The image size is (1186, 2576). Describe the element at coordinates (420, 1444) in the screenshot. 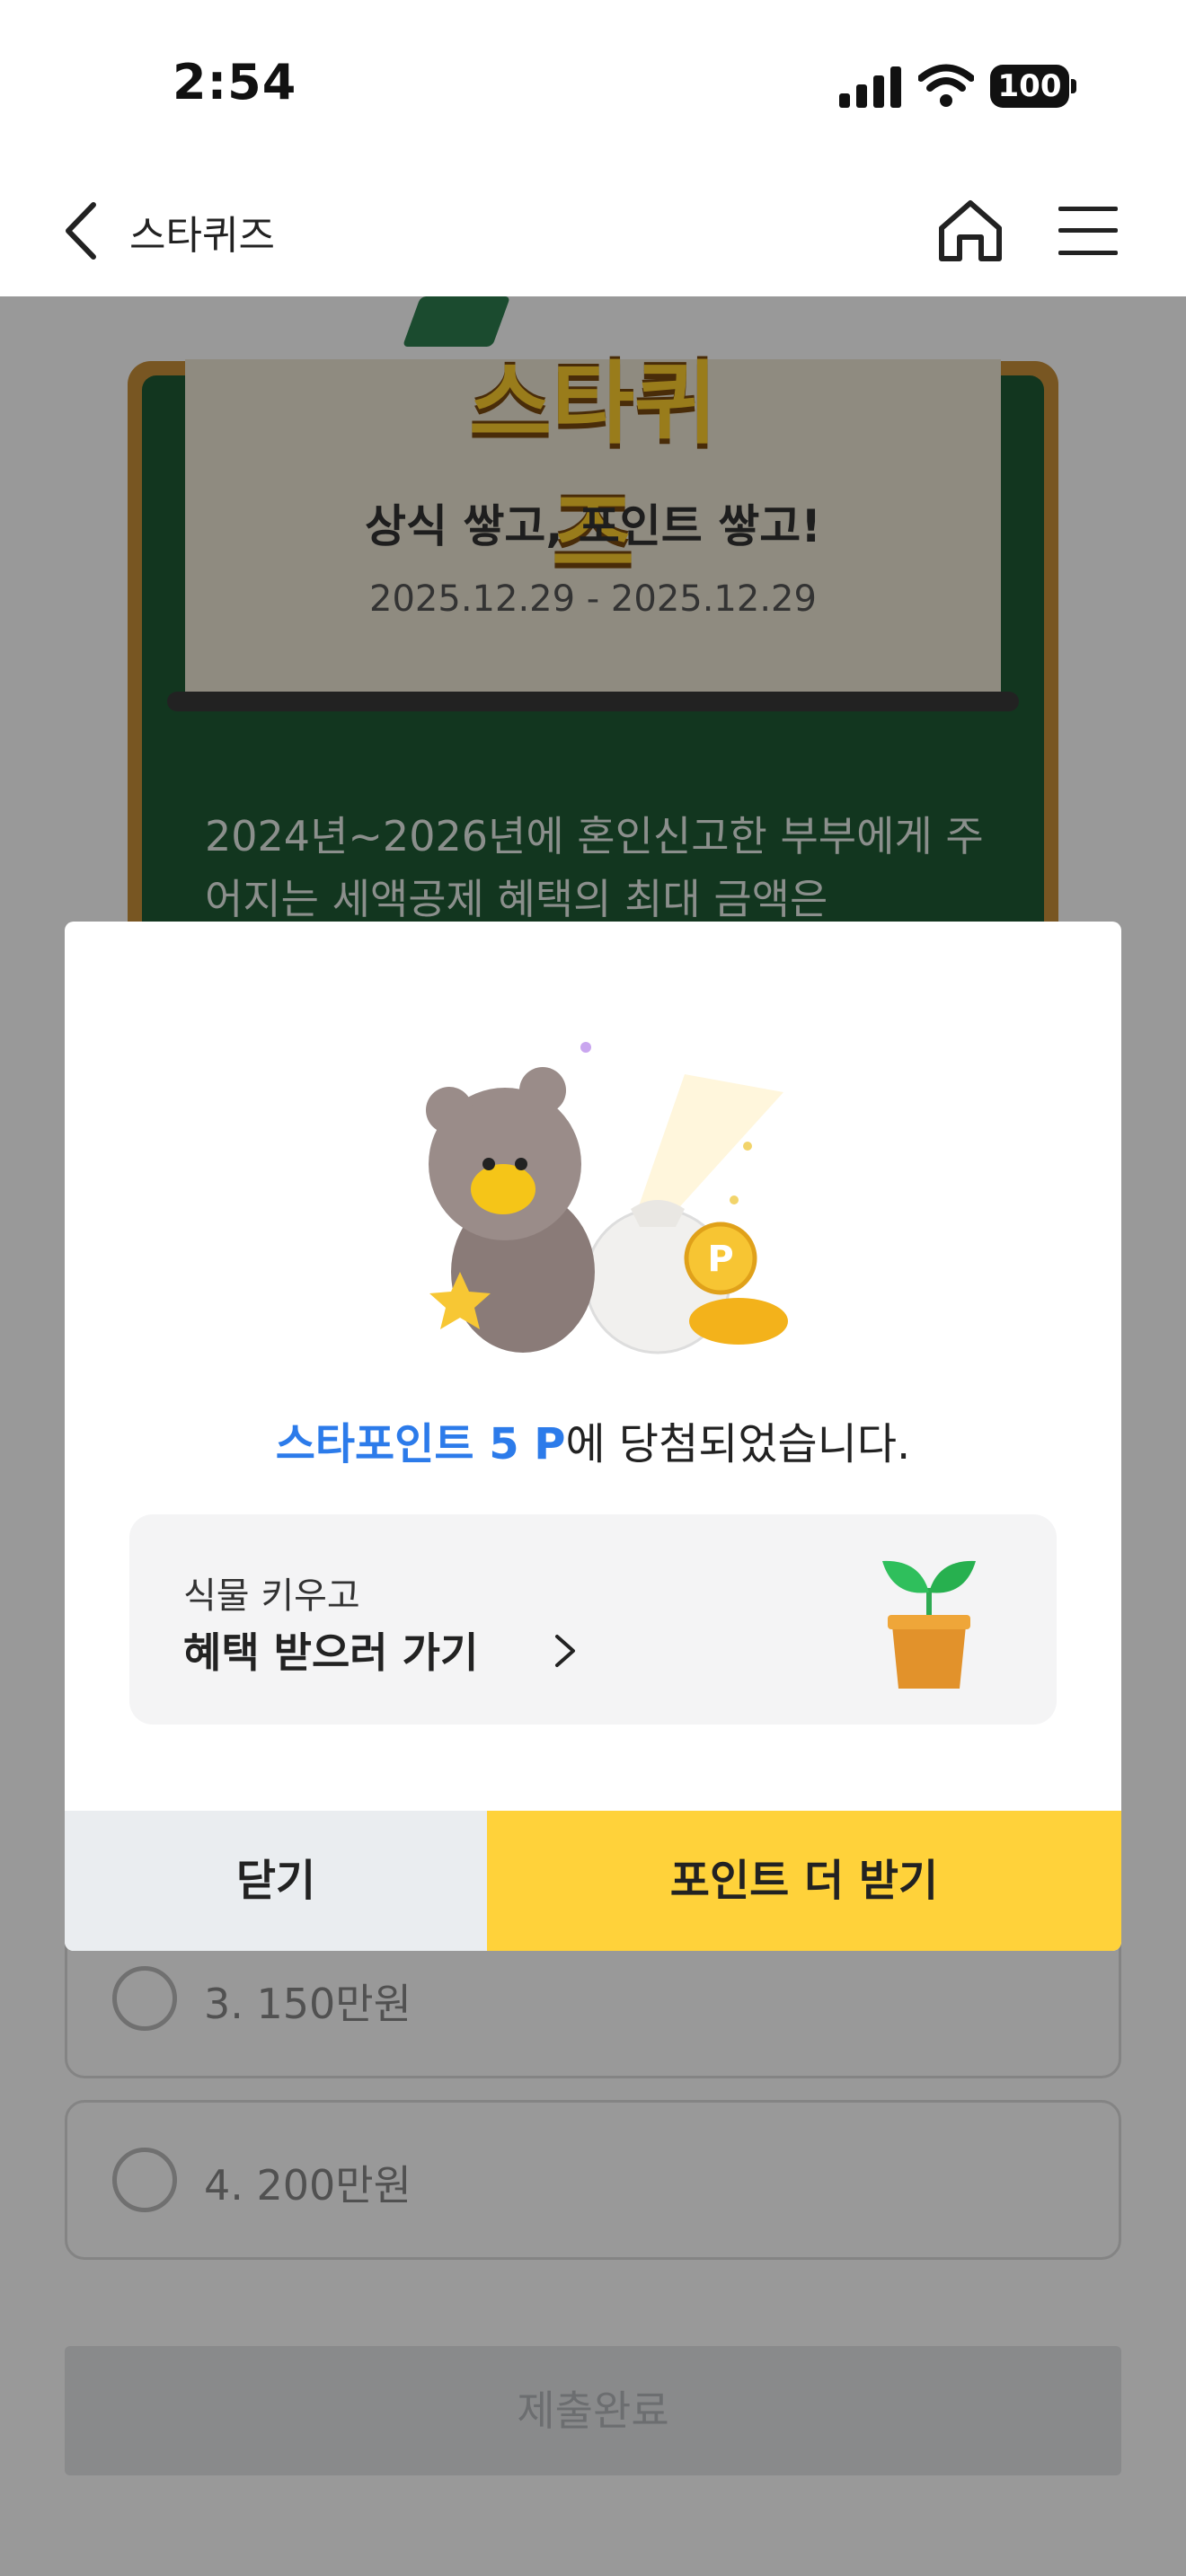

I see `win-highlight: 스타포인트 5 P` at that location.